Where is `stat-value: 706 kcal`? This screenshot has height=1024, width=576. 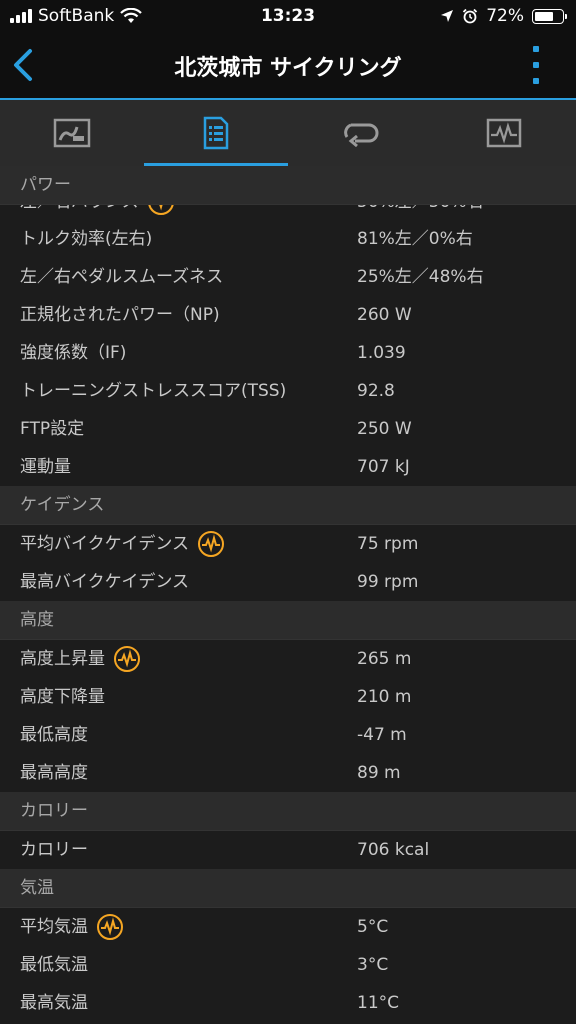
stat-value: 706 kcal is located at coordinates (393, 850).